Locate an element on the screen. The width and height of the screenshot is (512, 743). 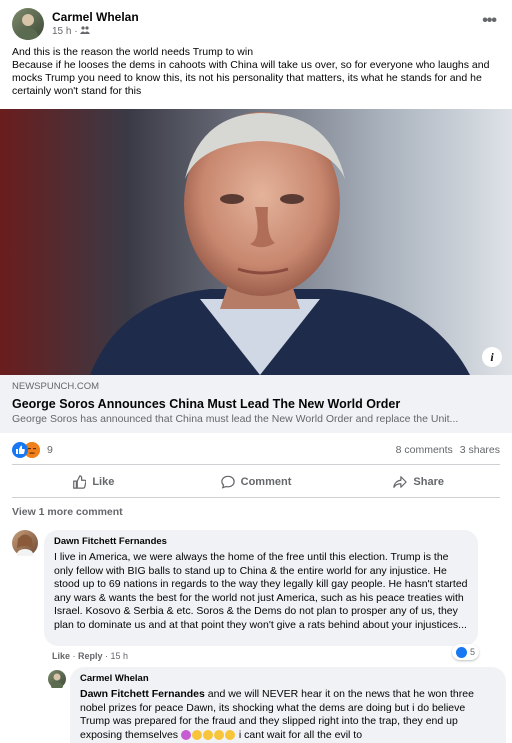
post-timestamp: 15 h · is located at coordinates (71, 31).